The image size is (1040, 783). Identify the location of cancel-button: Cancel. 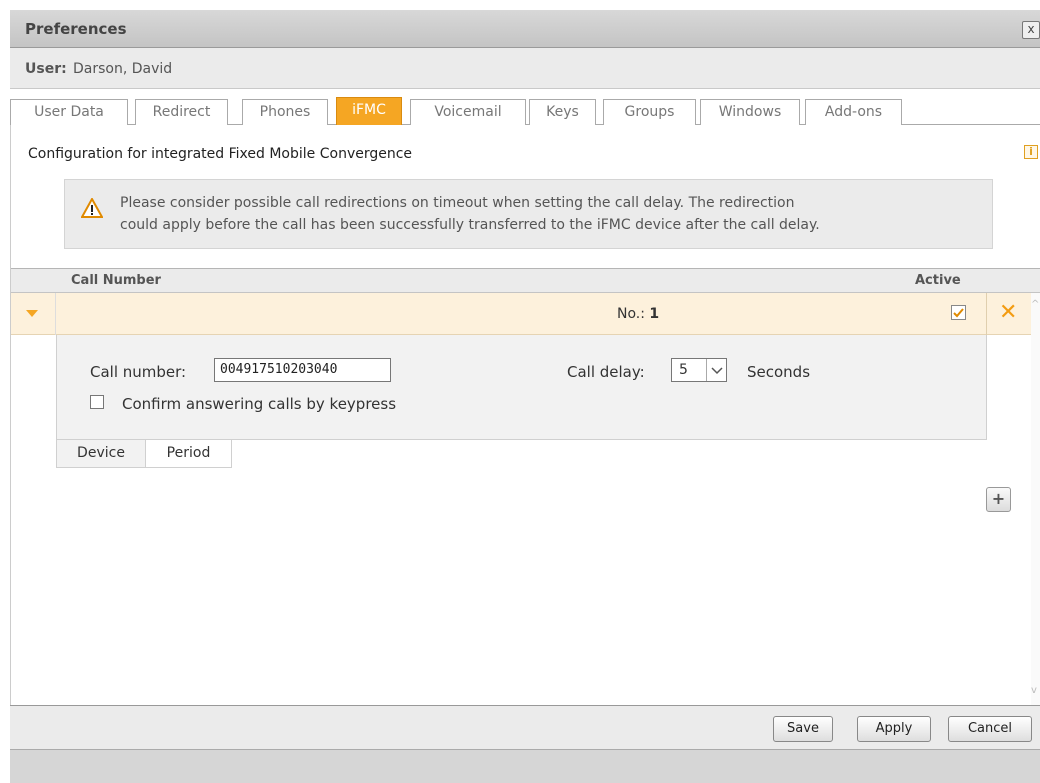
(990, 729).